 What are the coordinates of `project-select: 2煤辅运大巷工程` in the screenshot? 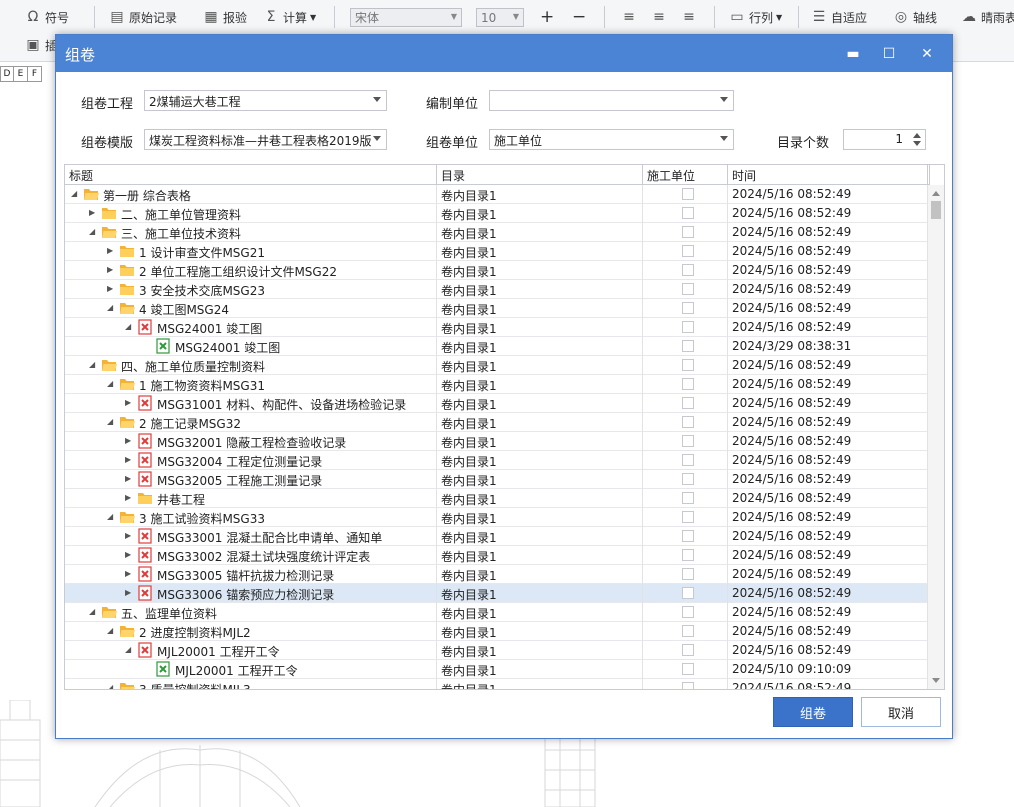 It's located at (265, 100).